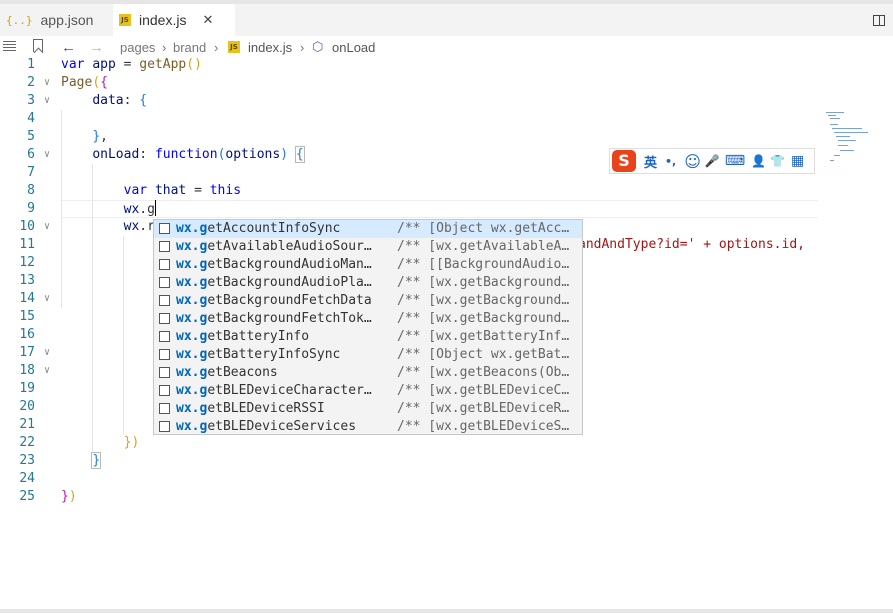 The width and height of the screenshot is (893, 613). What do you see at coordinates (27, 280) in the screenshot?
I see `line-number: 13` at bounding box center [27, 280].